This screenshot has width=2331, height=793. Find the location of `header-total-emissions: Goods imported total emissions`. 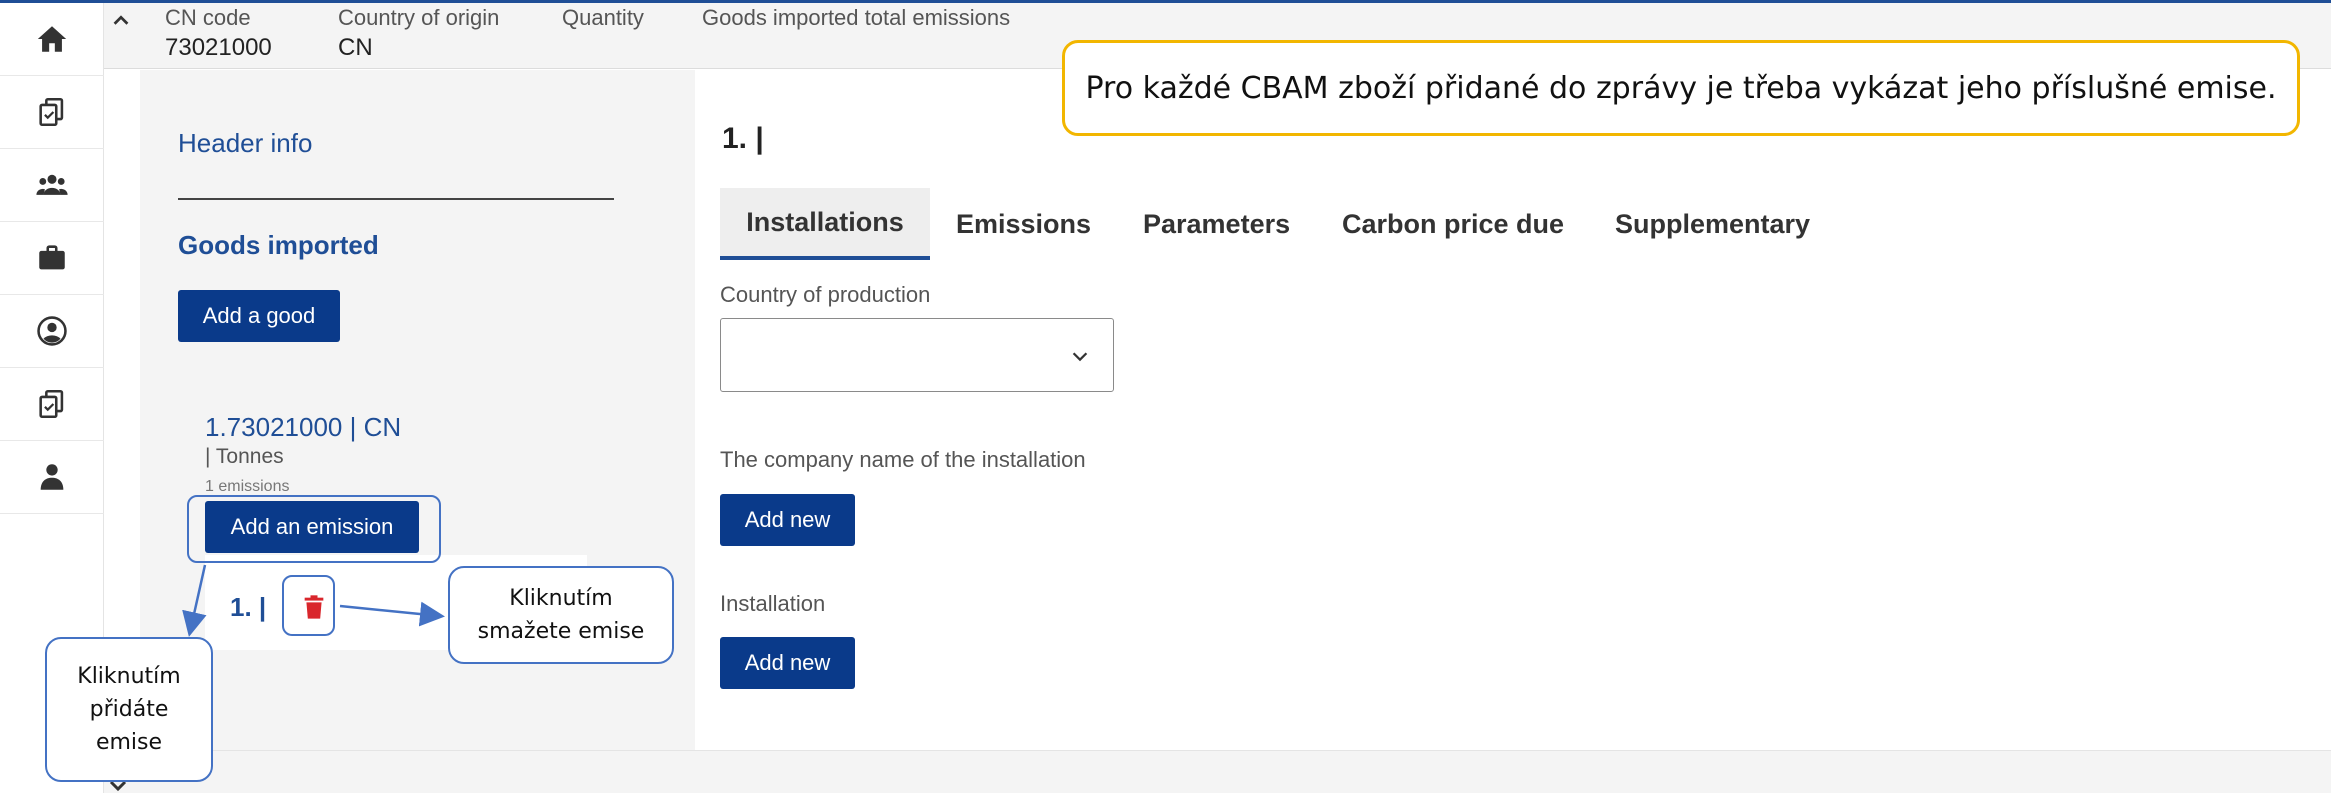

header-total-emissions: Goods imported total emissions is located at coordinates (856, 17).